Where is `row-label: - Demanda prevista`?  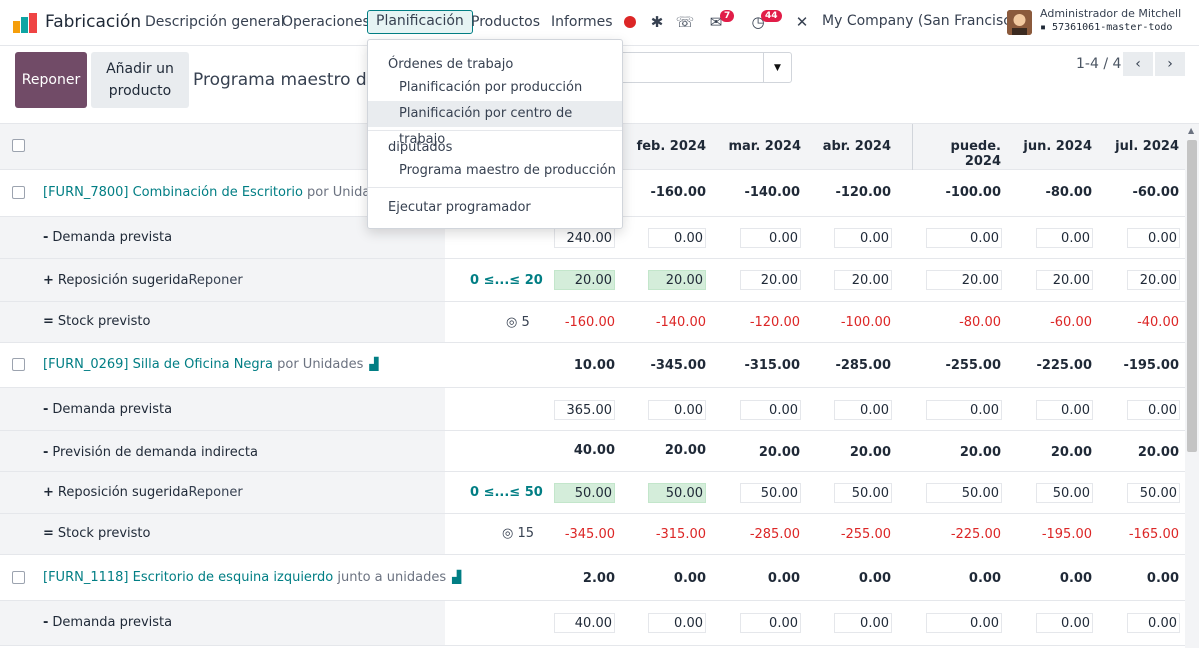
row-label: - Demanda prevista is located at coordinates (108, 237).